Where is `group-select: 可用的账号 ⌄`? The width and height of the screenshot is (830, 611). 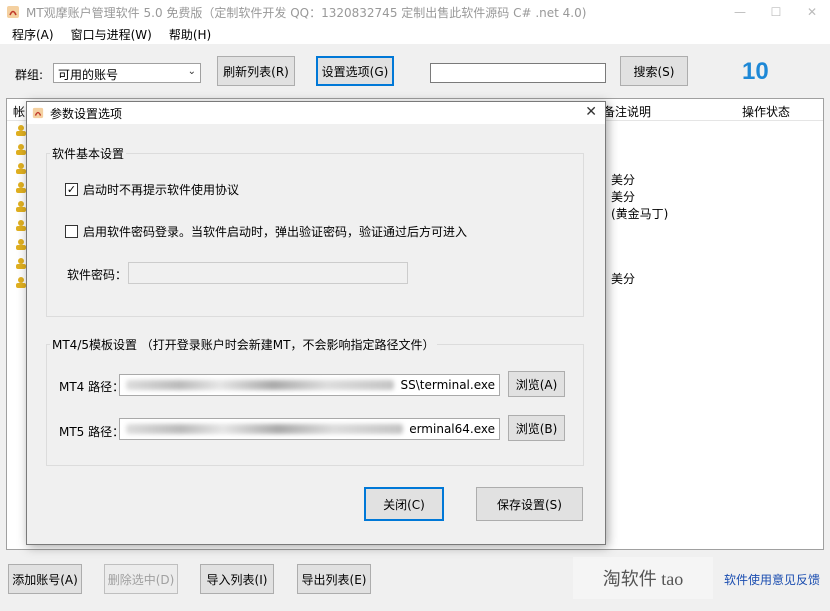
group-select: 可用的账号 ⌄ is located at coordinates (127, 73).